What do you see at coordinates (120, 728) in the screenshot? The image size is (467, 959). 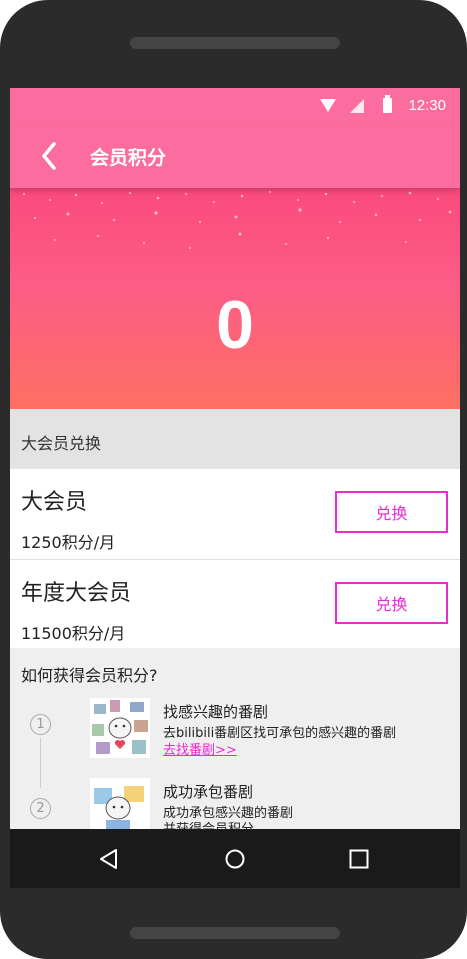 I see `anime-collage-thumbnail` at bounding box center [120, 728].